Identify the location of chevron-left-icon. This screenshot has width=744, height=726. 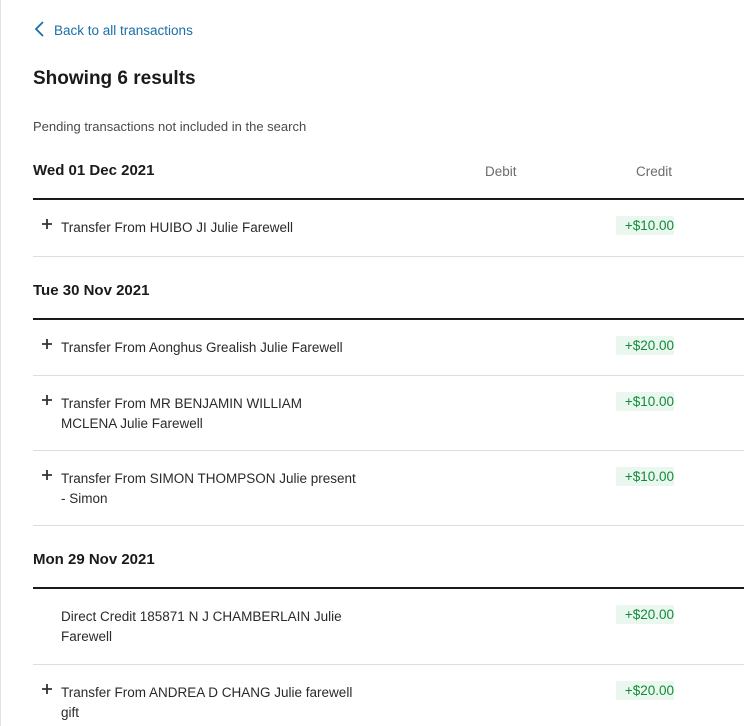
(40, 30).